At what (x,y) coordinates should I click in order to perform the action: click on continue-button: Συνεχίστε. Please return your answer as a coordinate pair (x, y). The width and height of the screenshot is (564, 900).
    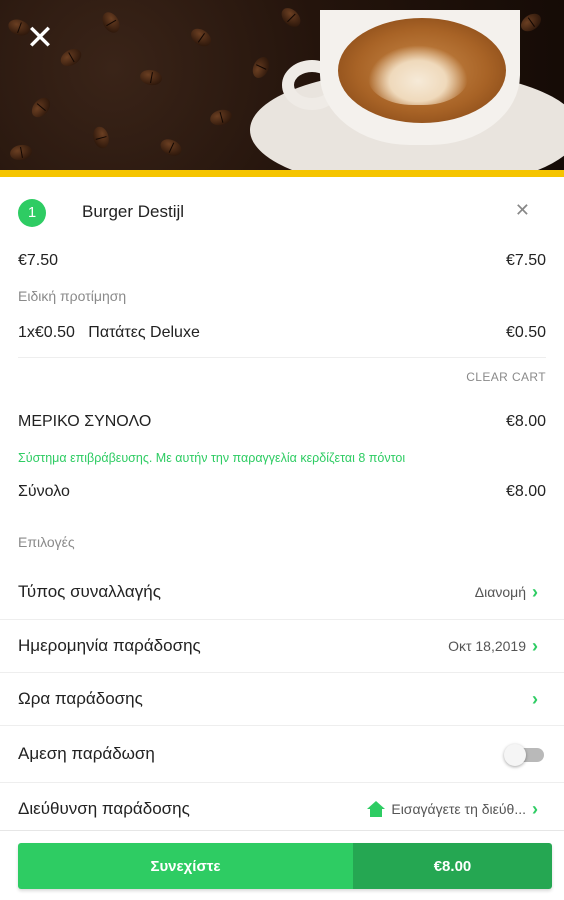
    Looking at the image, I should click on (185, 866).